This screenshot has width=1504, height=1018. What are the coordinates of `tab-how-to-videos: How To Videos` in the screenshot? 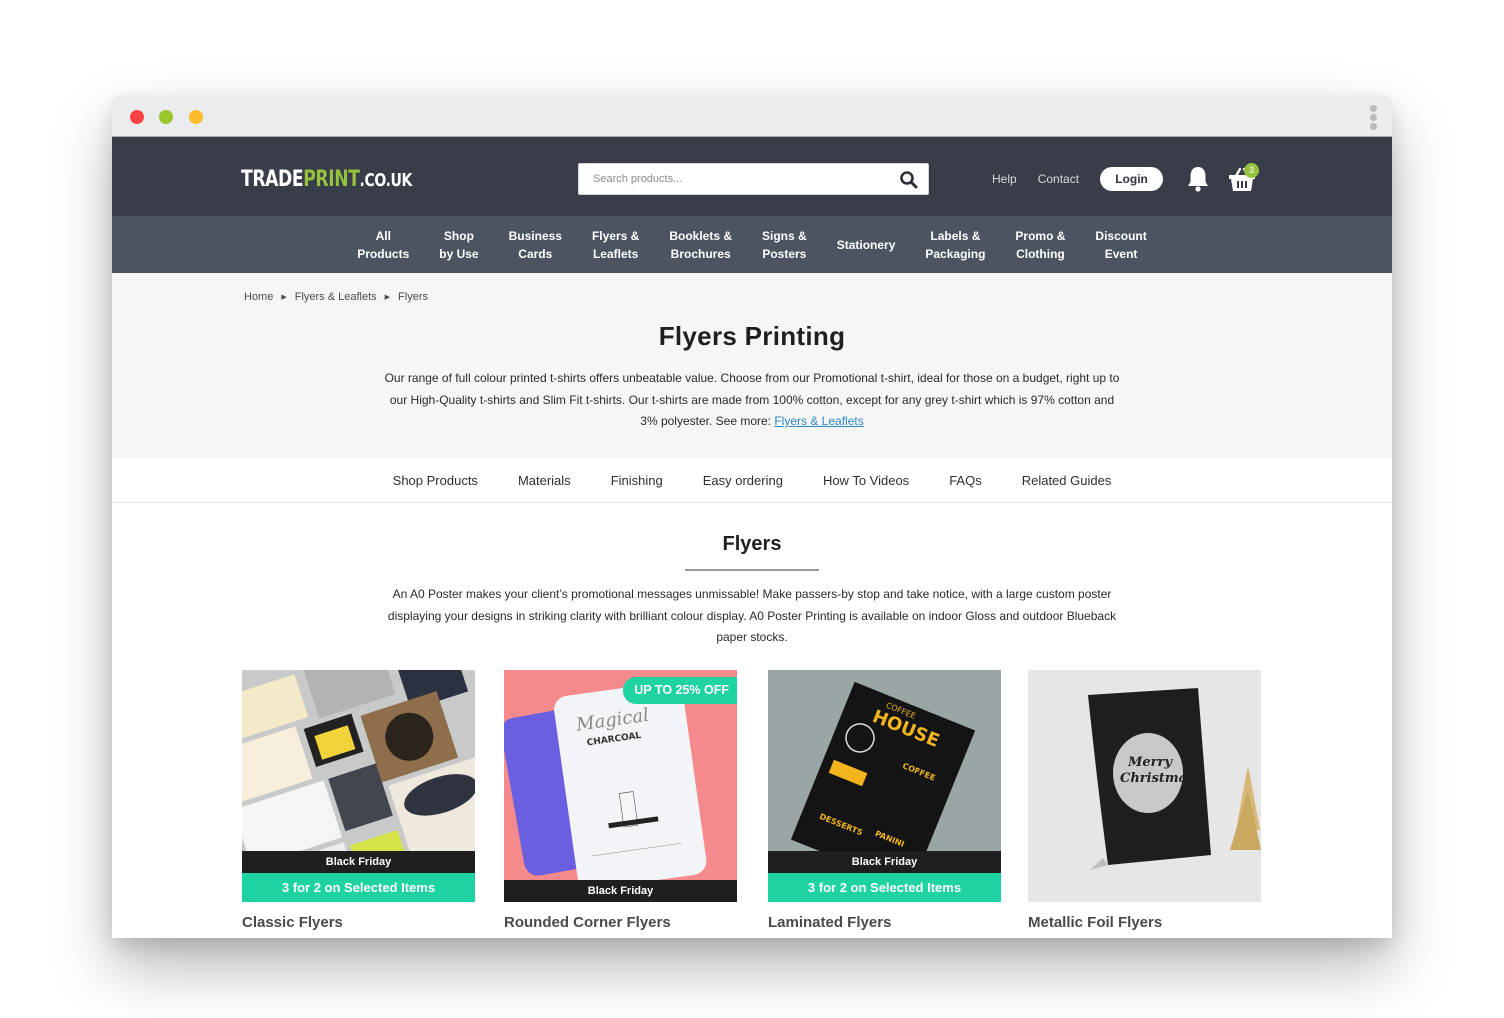 It's located at (866, 480).